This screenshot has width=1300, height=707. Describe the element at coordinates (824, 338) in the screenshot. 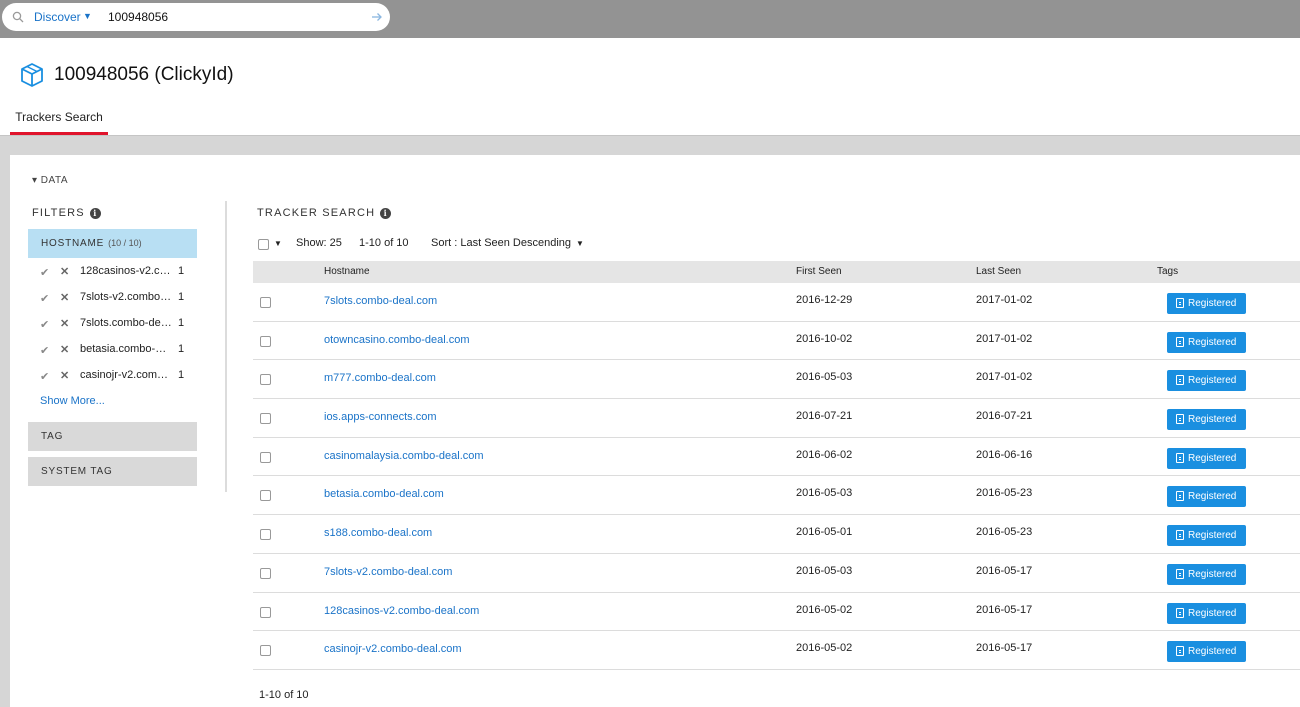

I see `first-seen-value: 2016-10-02` at that location.